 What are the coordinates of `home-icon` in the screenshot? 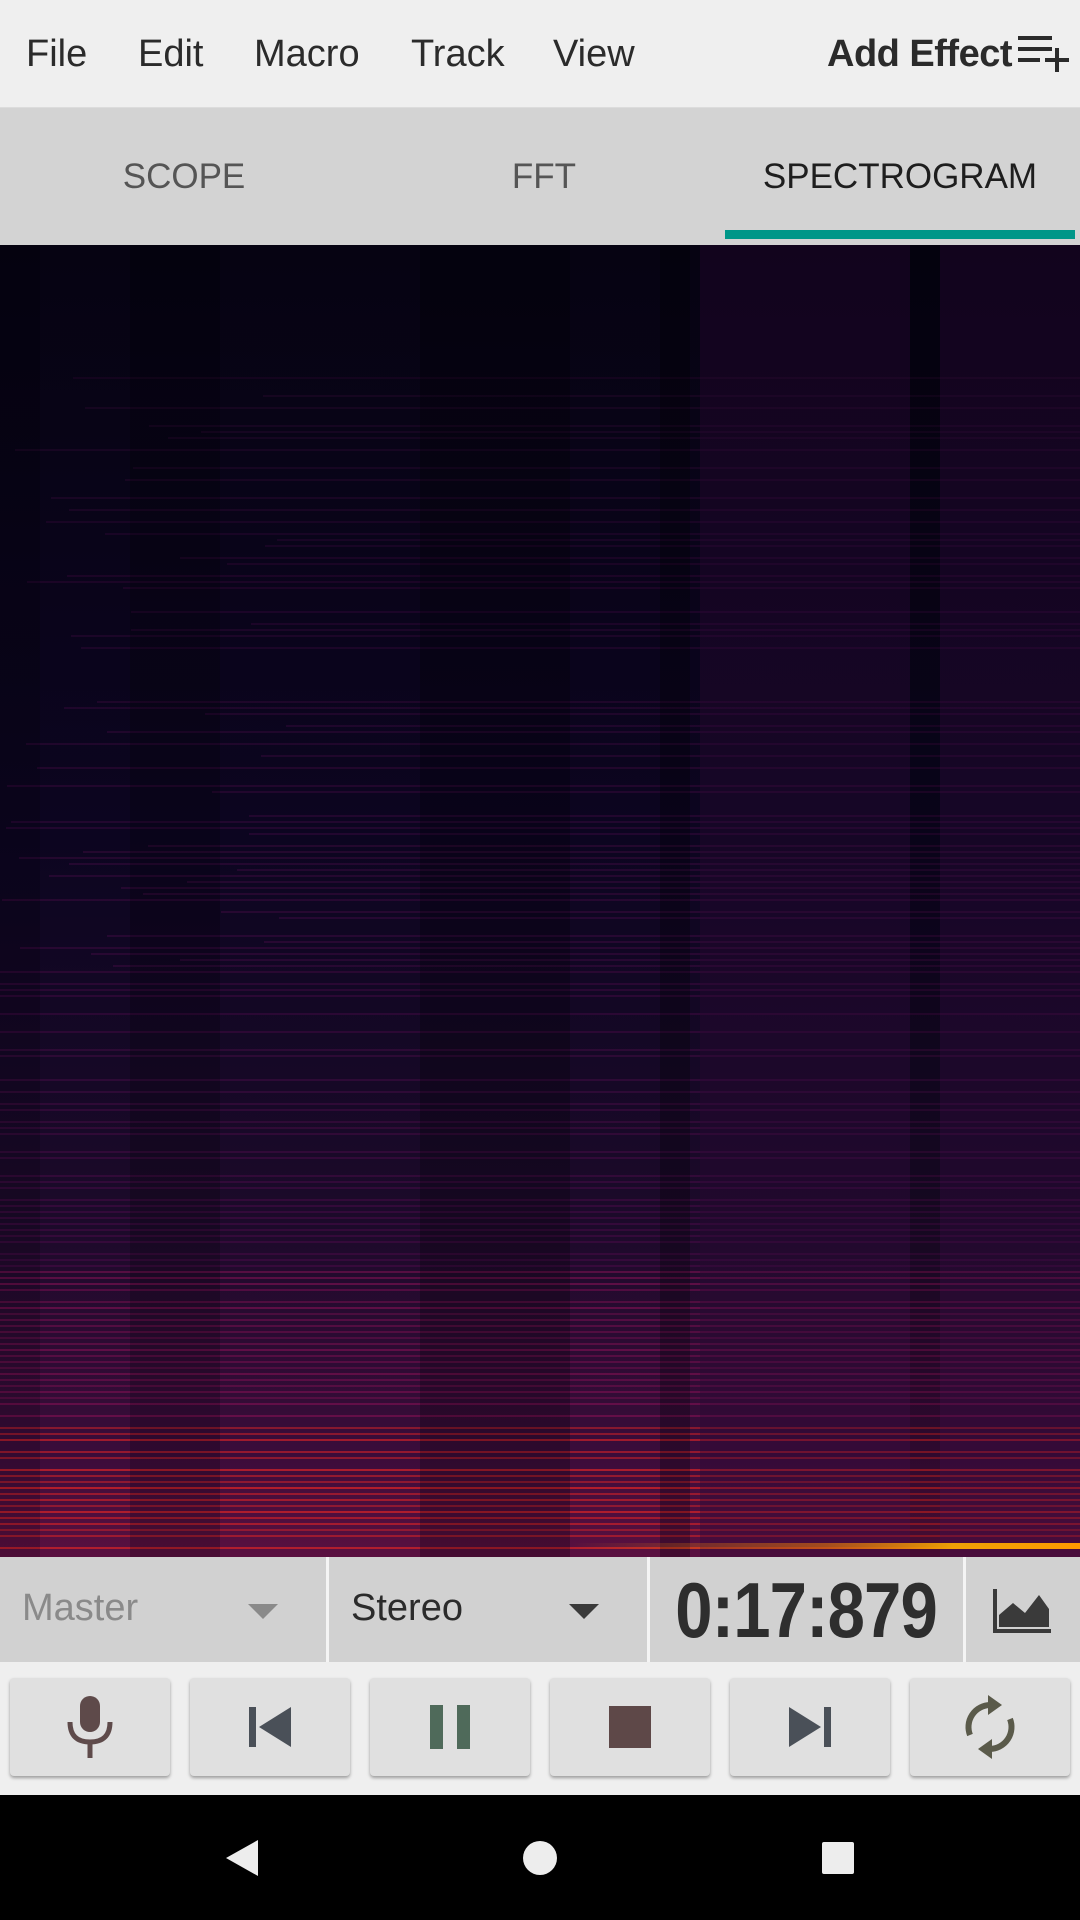 It's located at (540, 1857).